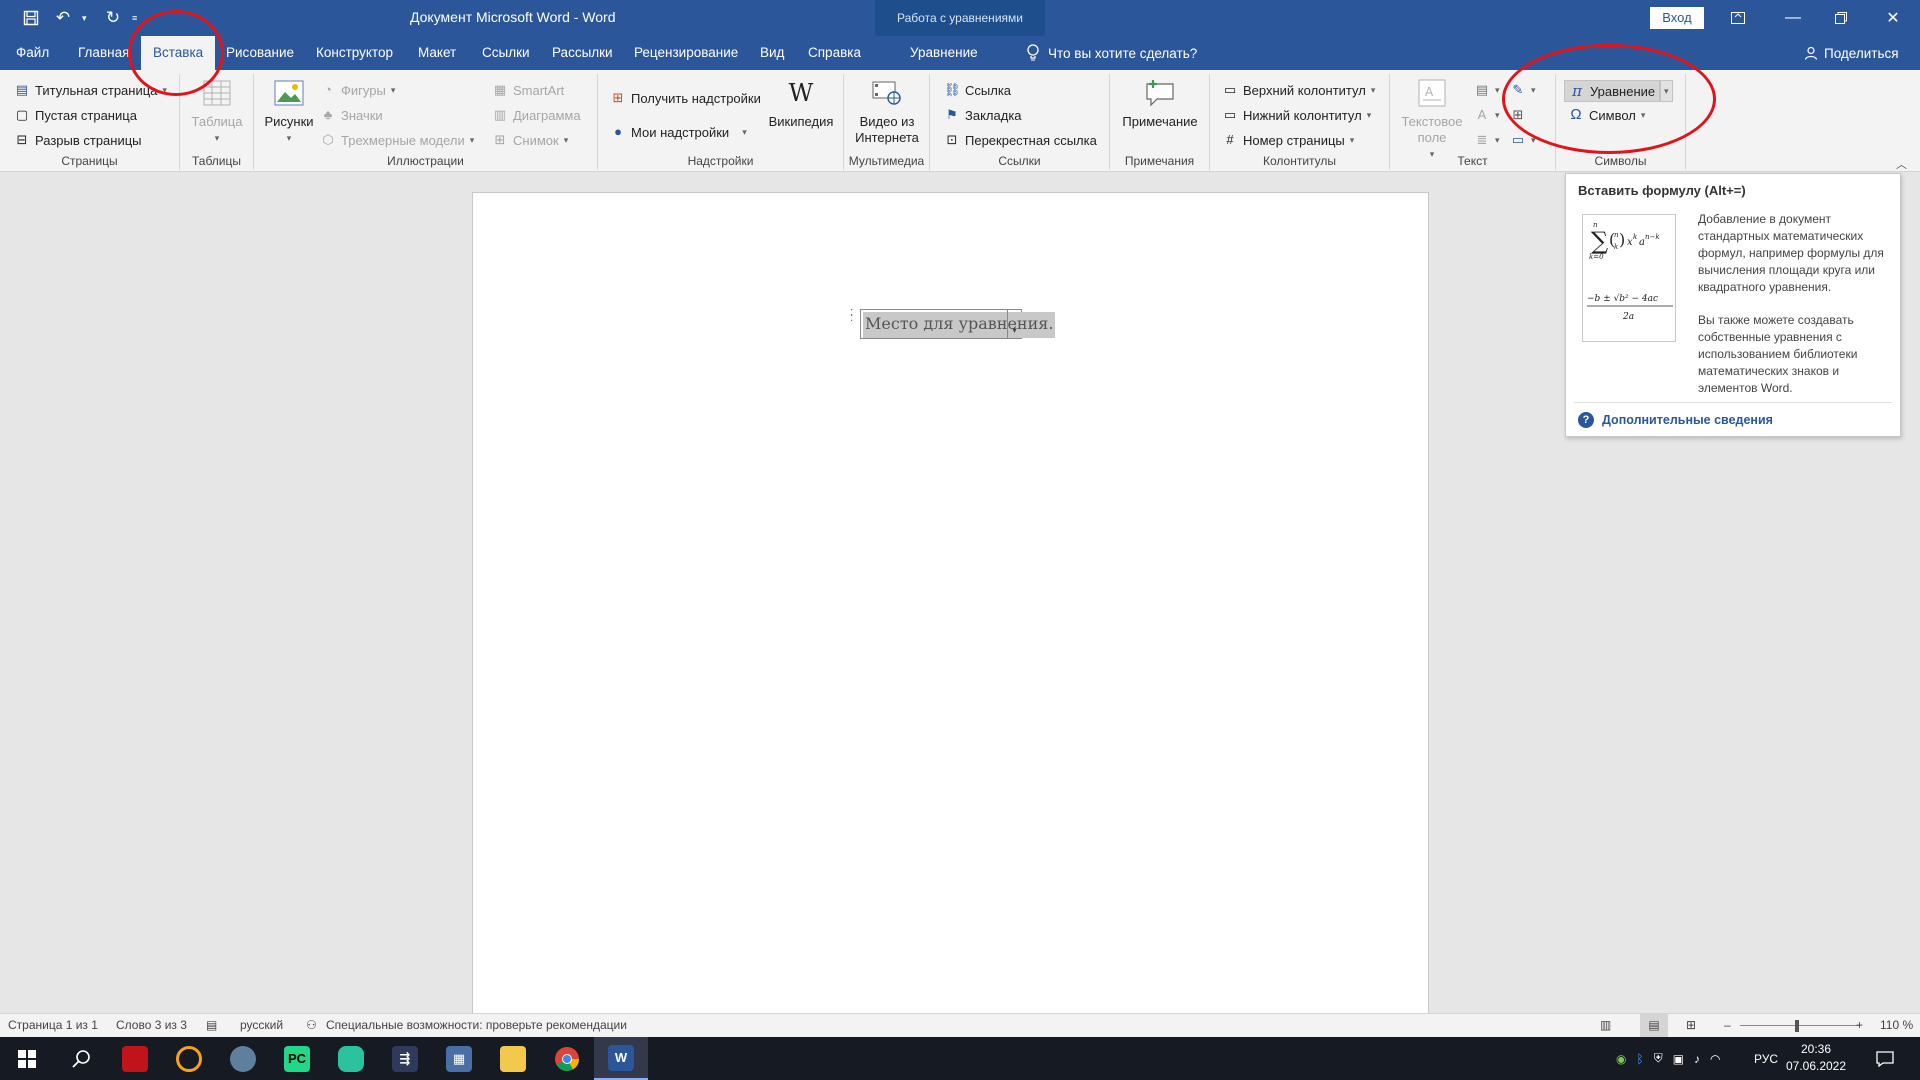  Describe the element at coordinates (1020, 140) in the screenshot. I see `cross-reference-button: ⊡ Перекрестная ссылка` at that location.